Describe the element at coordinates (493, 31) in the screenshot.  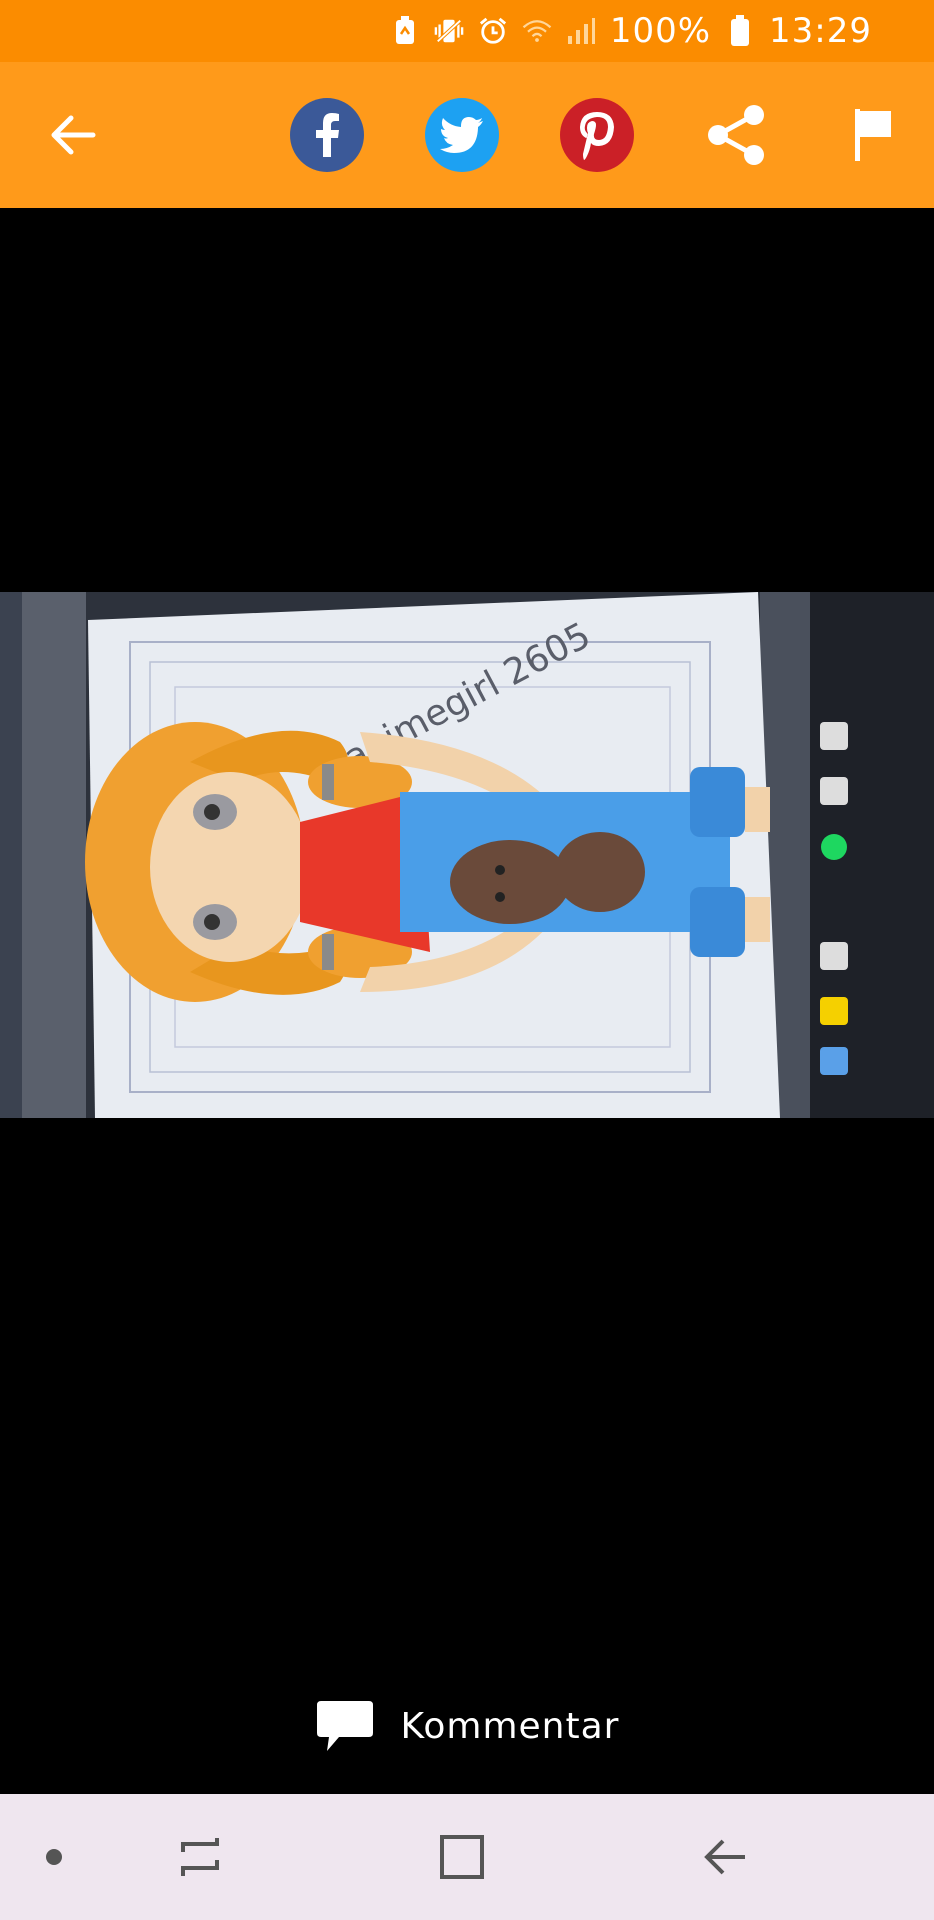
I see `alarm-icon` at that location.